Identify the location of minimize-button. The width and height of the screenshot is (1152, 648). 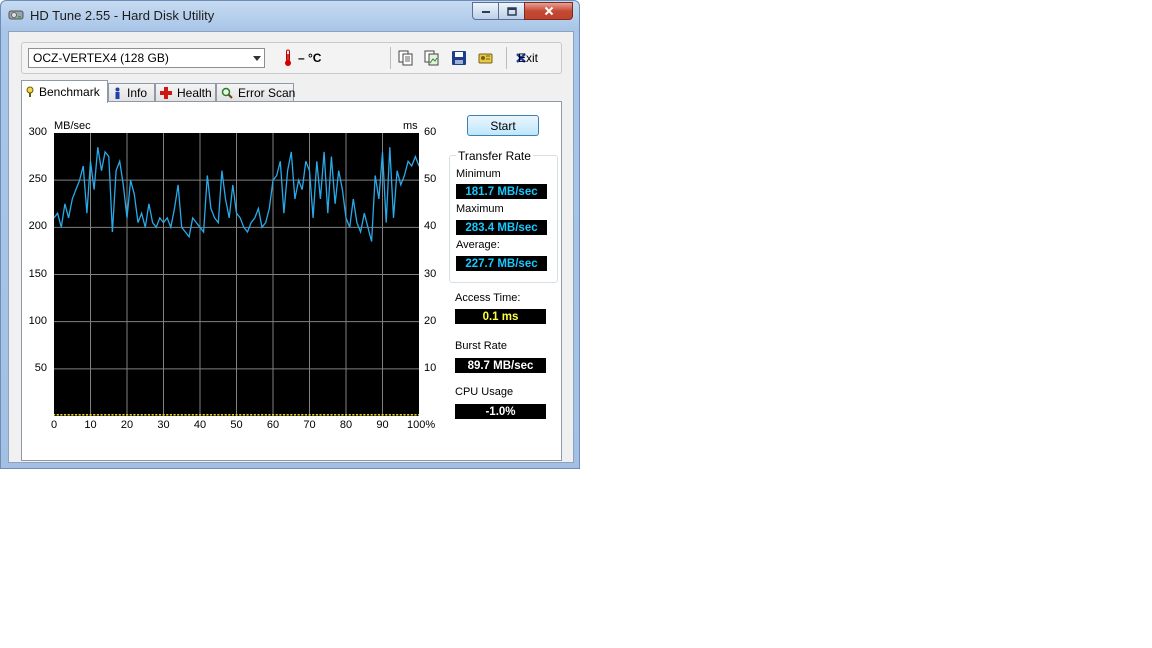
(485, 11).